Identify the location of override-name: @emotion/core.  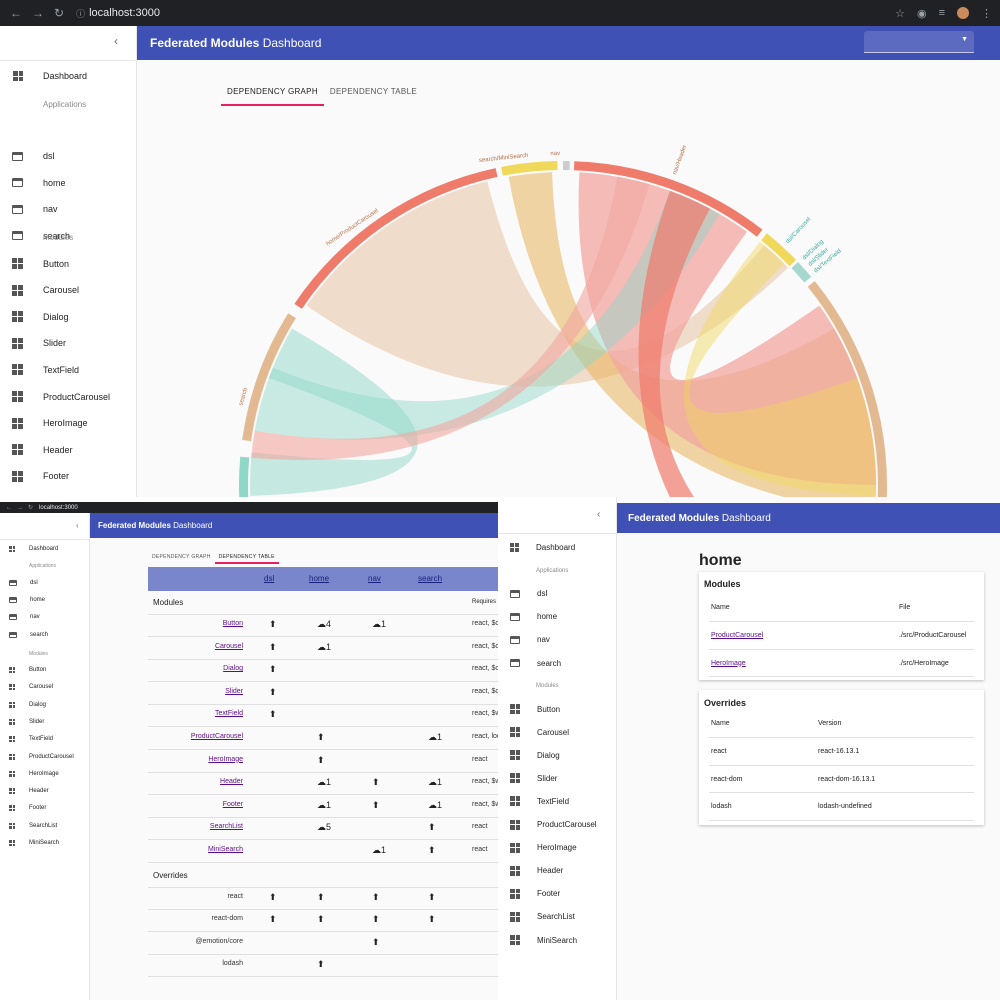
(219, 941).